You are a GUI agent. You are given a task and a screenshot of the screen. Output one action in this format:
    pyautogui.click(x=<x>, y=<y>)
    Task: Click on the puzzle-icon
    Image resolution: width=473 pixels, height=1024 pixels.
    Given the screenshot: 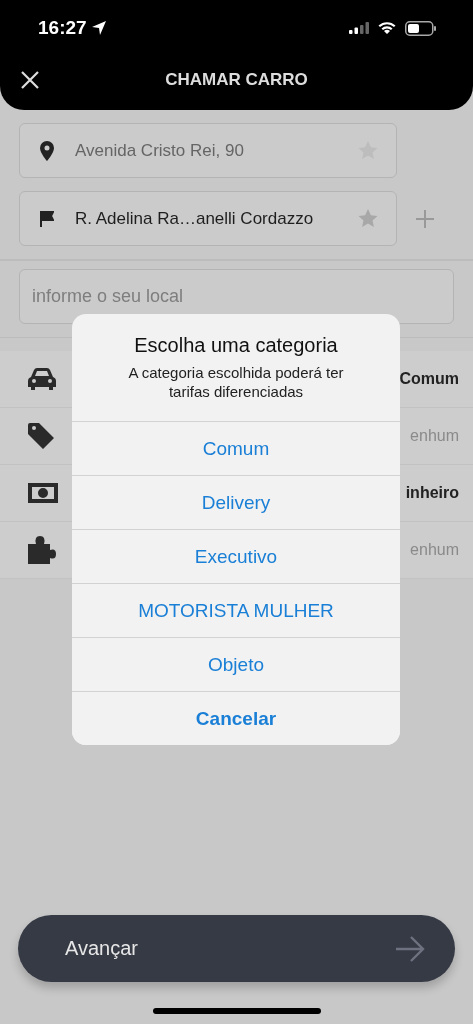 What is the action you would take?
    pyautogui.click(x=42, y=550)
    